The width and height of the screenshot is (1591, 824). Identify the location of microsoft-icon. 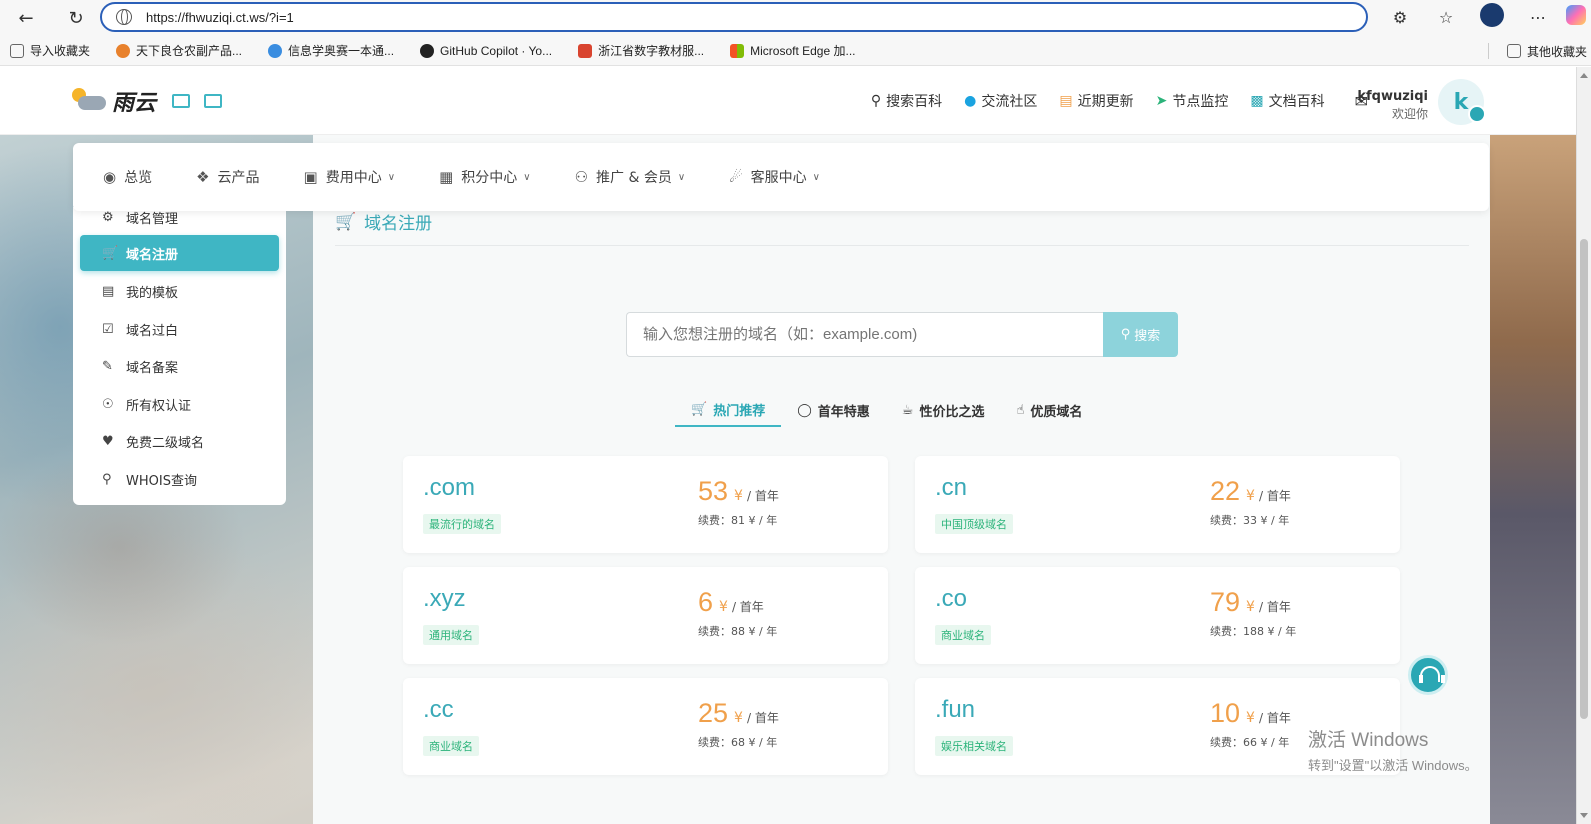
(737, 50).